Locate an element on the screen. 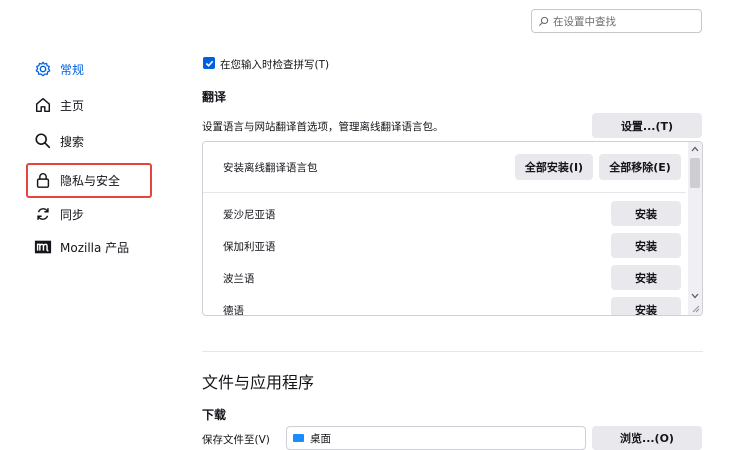  translation-heading: 翻译 is located at coordinates (214, 97).